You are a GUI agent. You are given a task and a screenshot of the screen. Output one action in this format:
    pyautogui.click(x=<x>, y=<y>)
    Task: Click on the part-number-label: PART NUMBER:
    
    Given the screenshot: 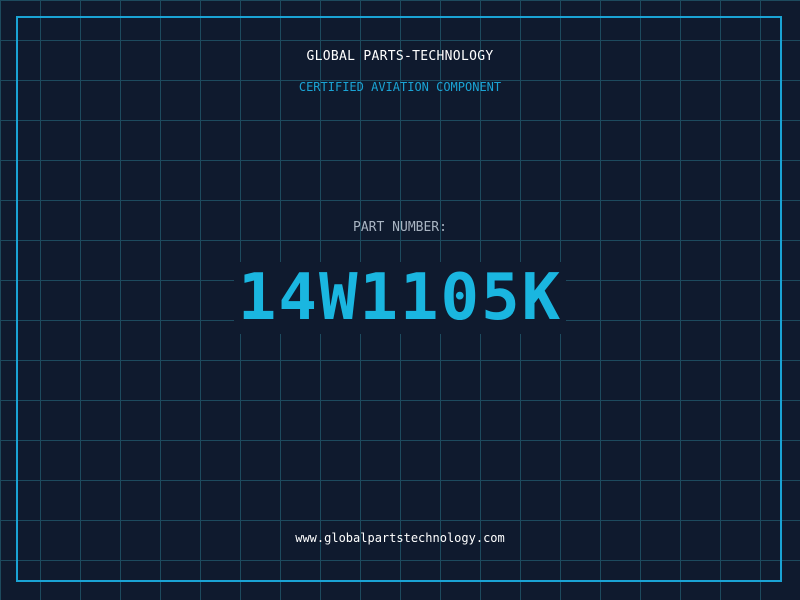 What is the action you would take?
    pyautogui.click(x=400, y=227)
    